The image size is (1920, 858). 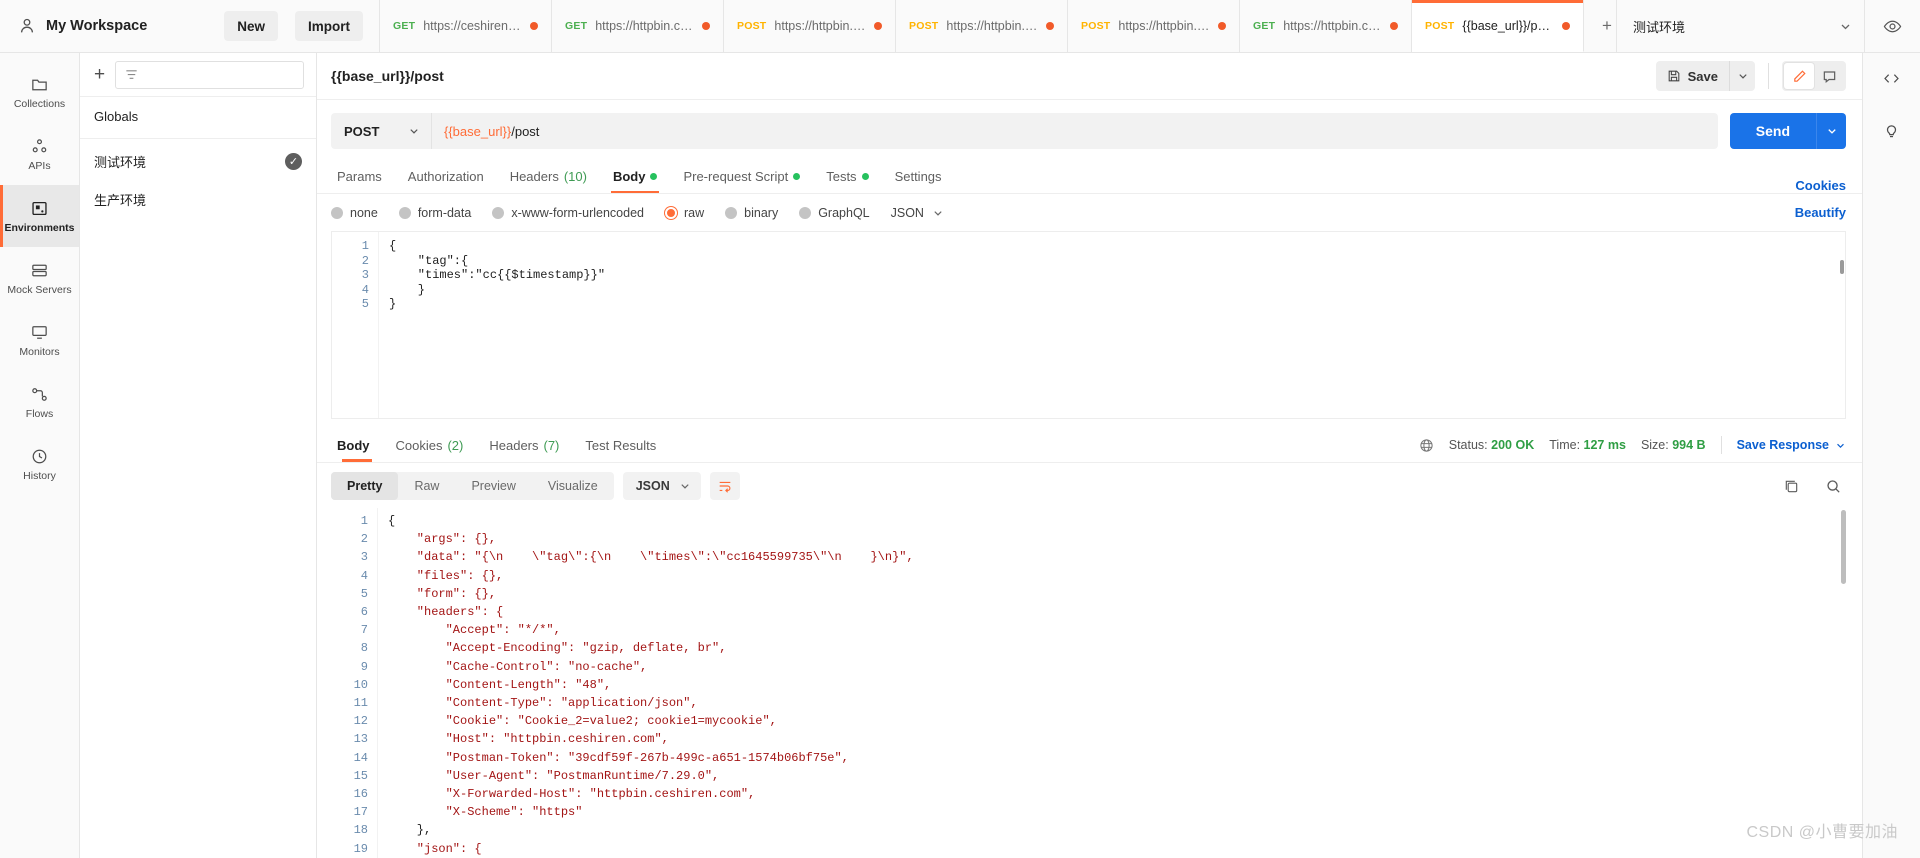 I want to click on flows-icon, so click(x=39, y=394).